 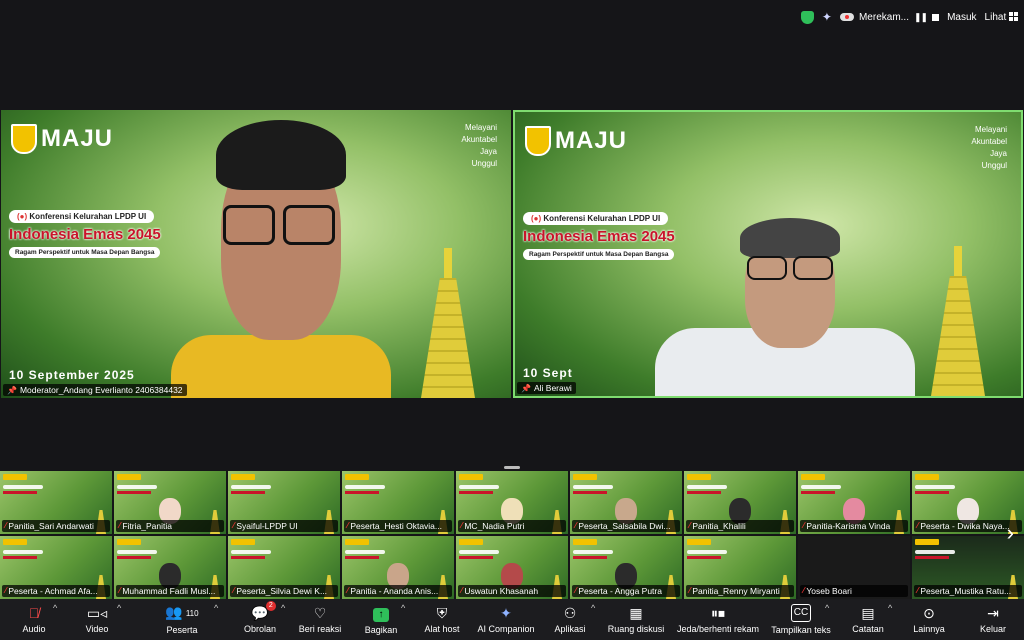 What do you see at coordinates (1001, 17) in the screenshot?
I see `view-button: Lihat` at bounding box center [1001, 17].